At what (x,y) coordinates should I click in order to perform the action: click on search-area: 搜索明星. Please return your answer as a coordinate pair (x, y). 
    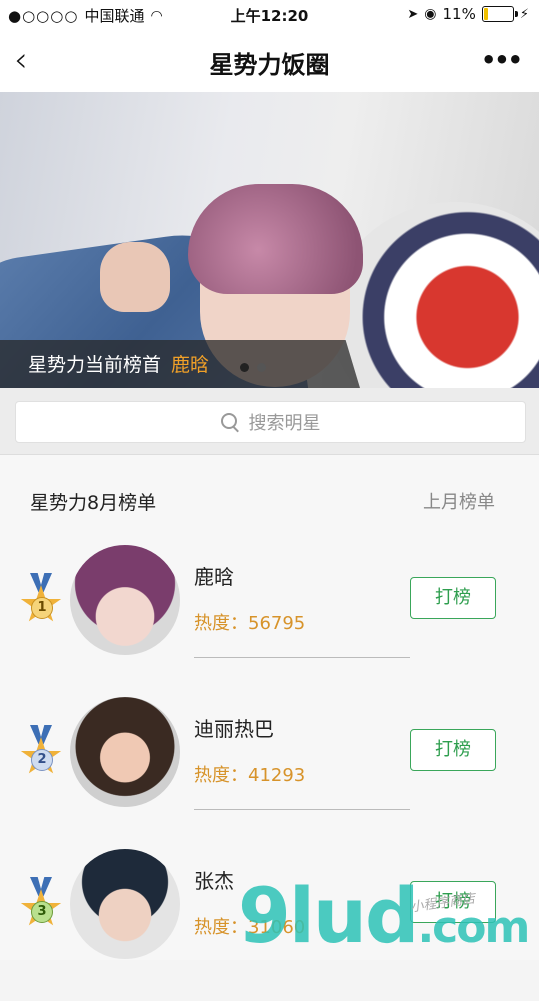
    Looking at the image, I should click on (269, 421).